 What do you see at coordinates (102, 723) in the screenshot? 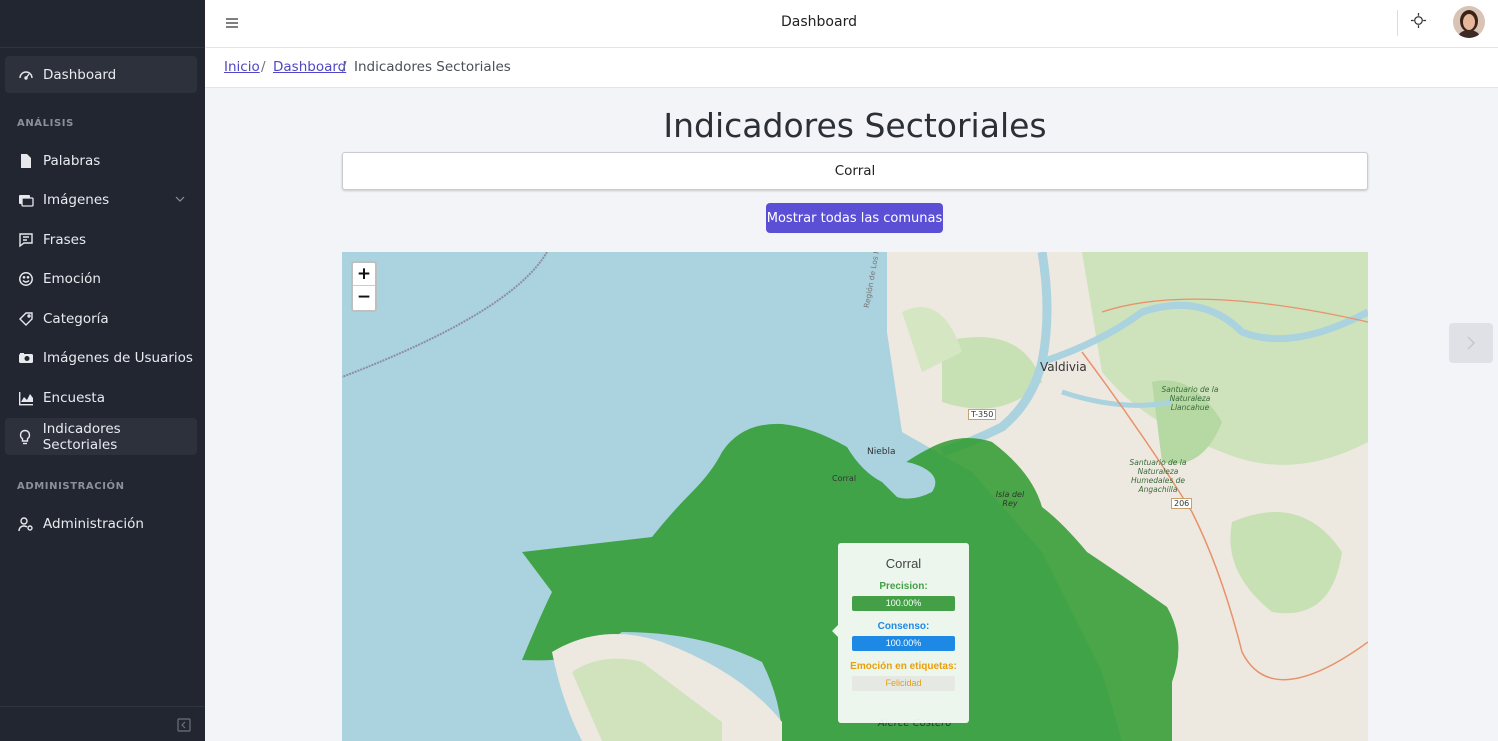
I see `sidebar-footer` at bounding box center [102, 723].